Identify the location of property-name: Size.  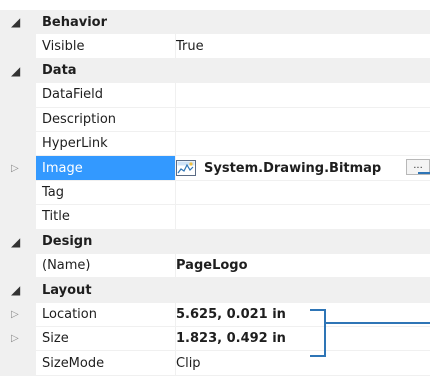
(55, 339).